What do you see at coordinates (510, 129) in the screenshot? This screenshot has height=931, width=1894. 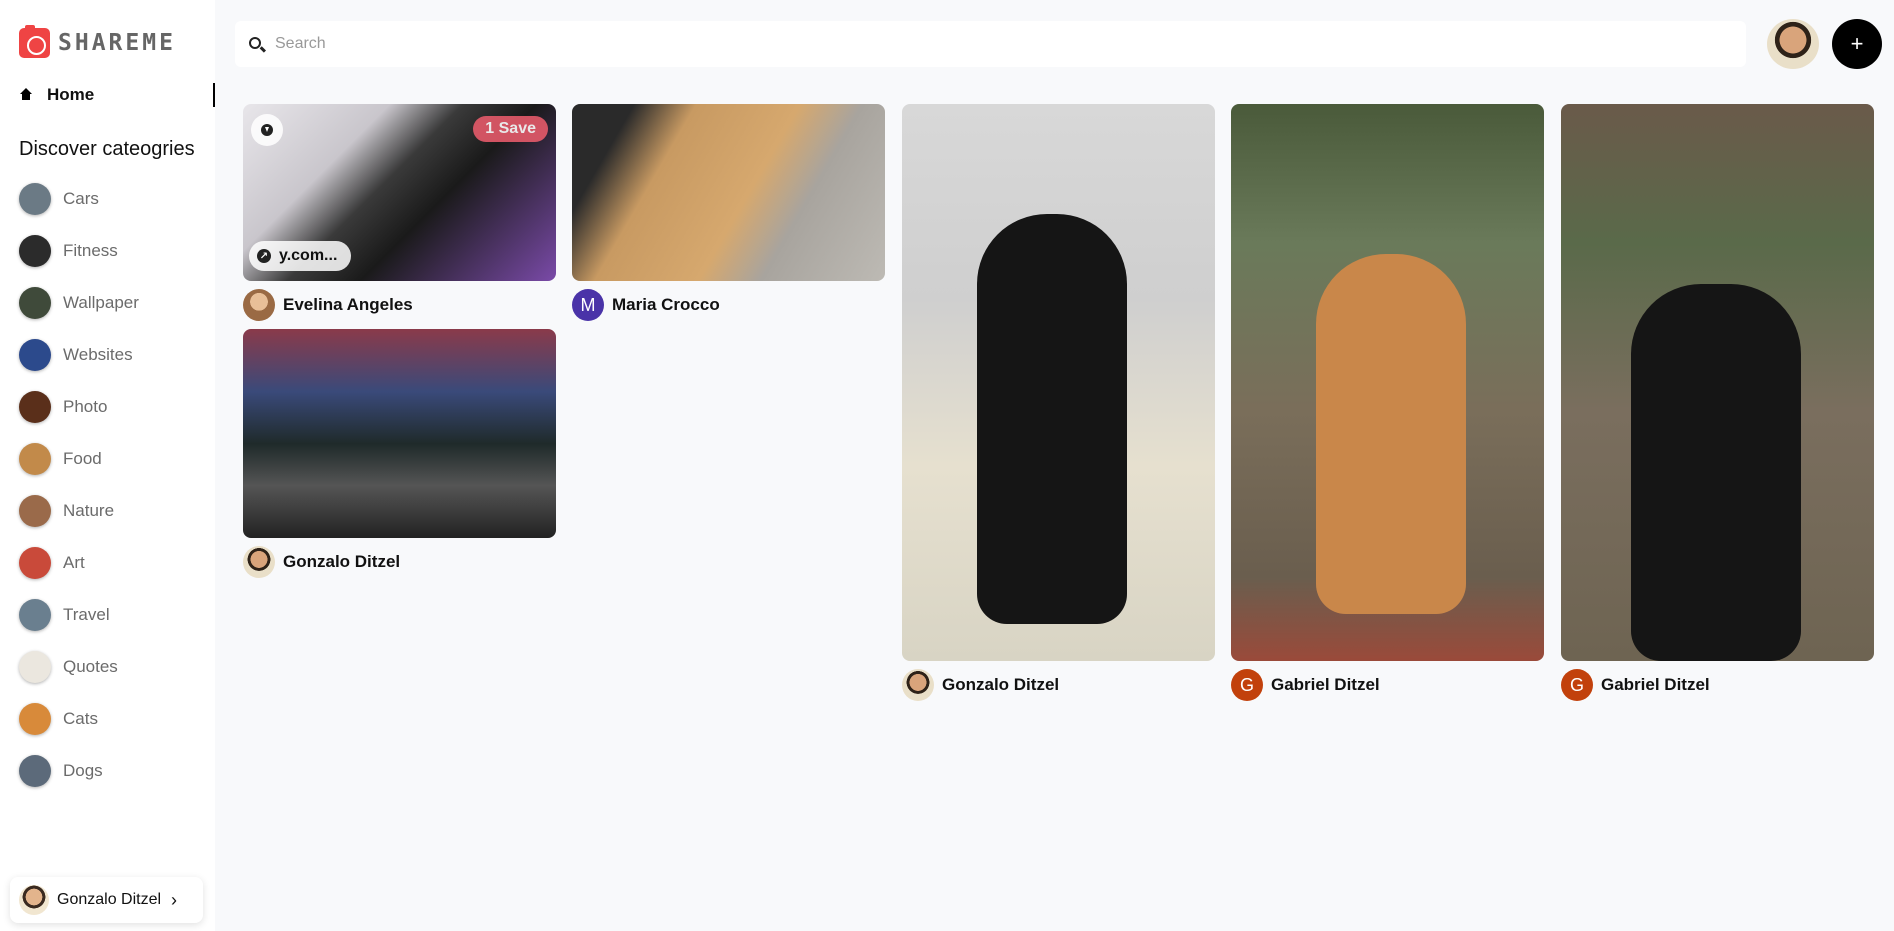 I see `save-button: 1 Save` at bounding box center [510, 129].